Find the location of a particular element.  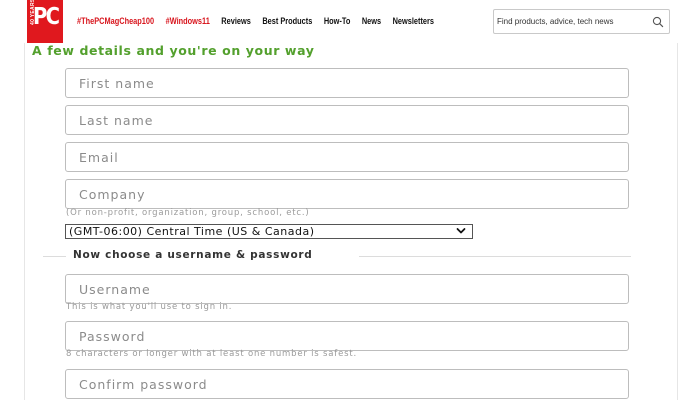

username-field is located at coordinates (347, 289).